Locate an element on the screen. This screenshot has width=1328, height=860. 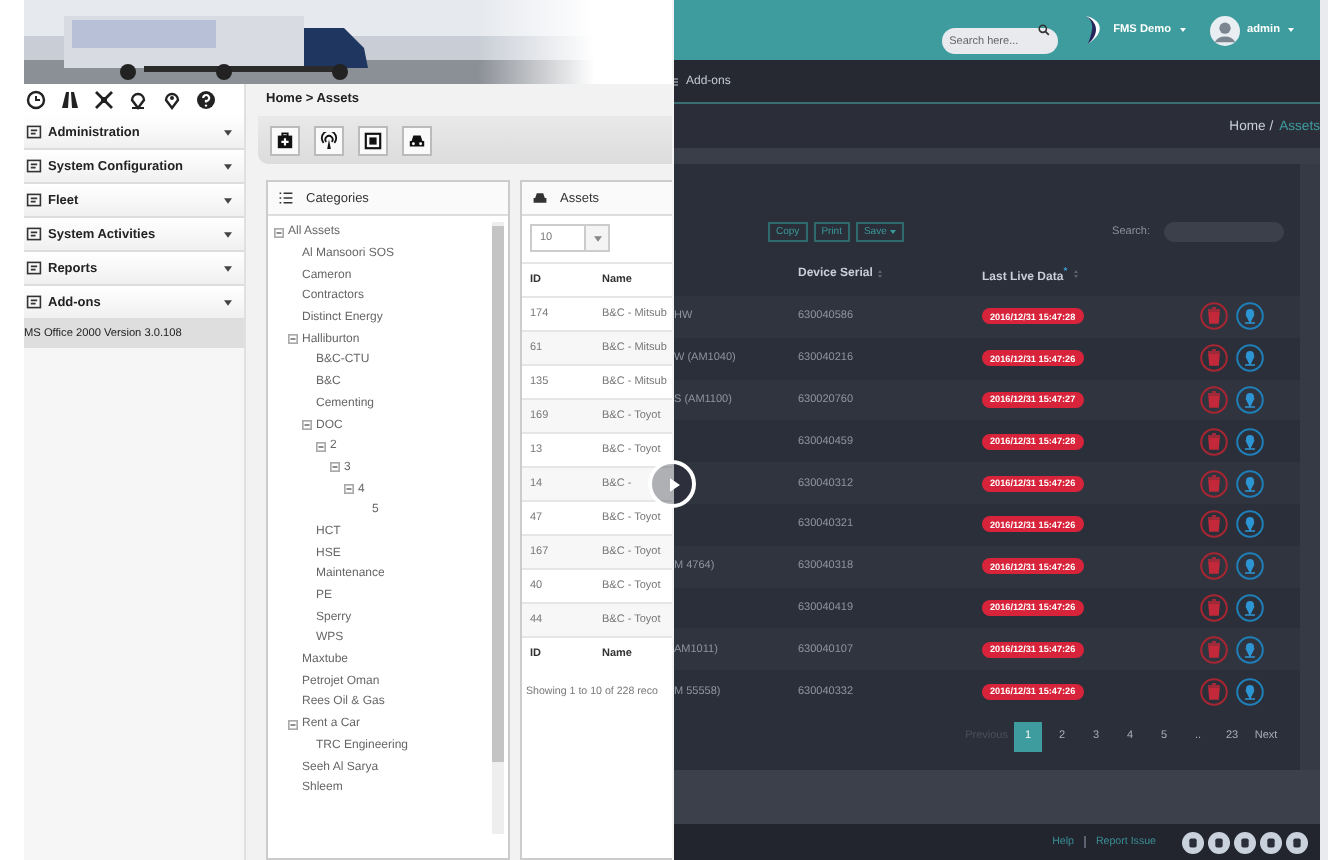
scrollbar is located at coordinates (498, 528).